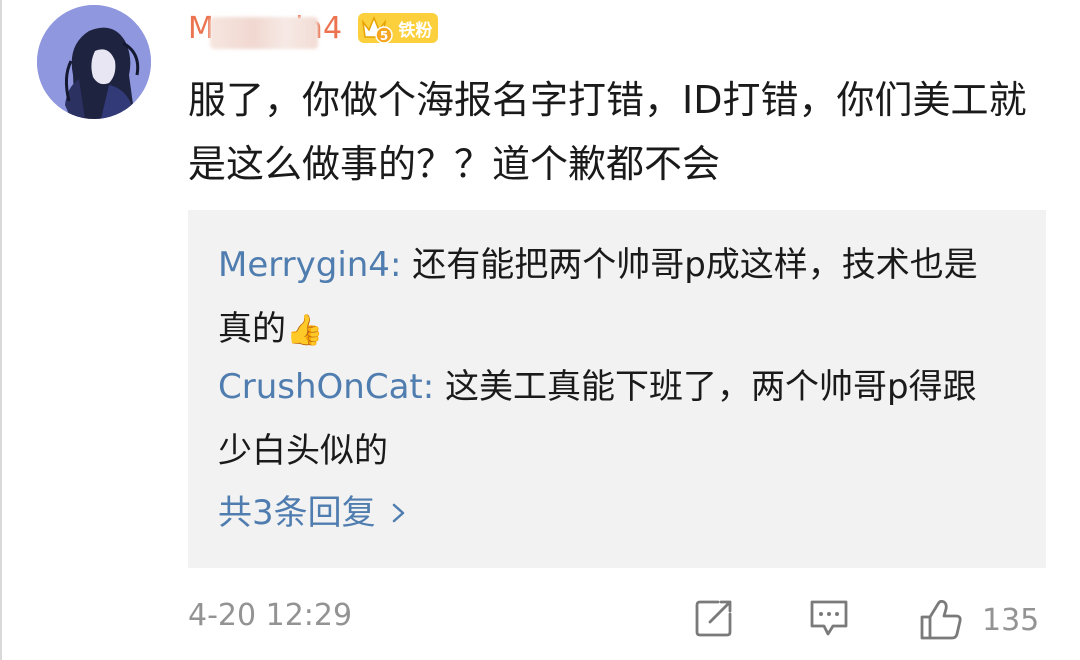 The height and width of the screenshot is (660, 1080). I want to click on thumbs-up-icon, so click(941, 619).